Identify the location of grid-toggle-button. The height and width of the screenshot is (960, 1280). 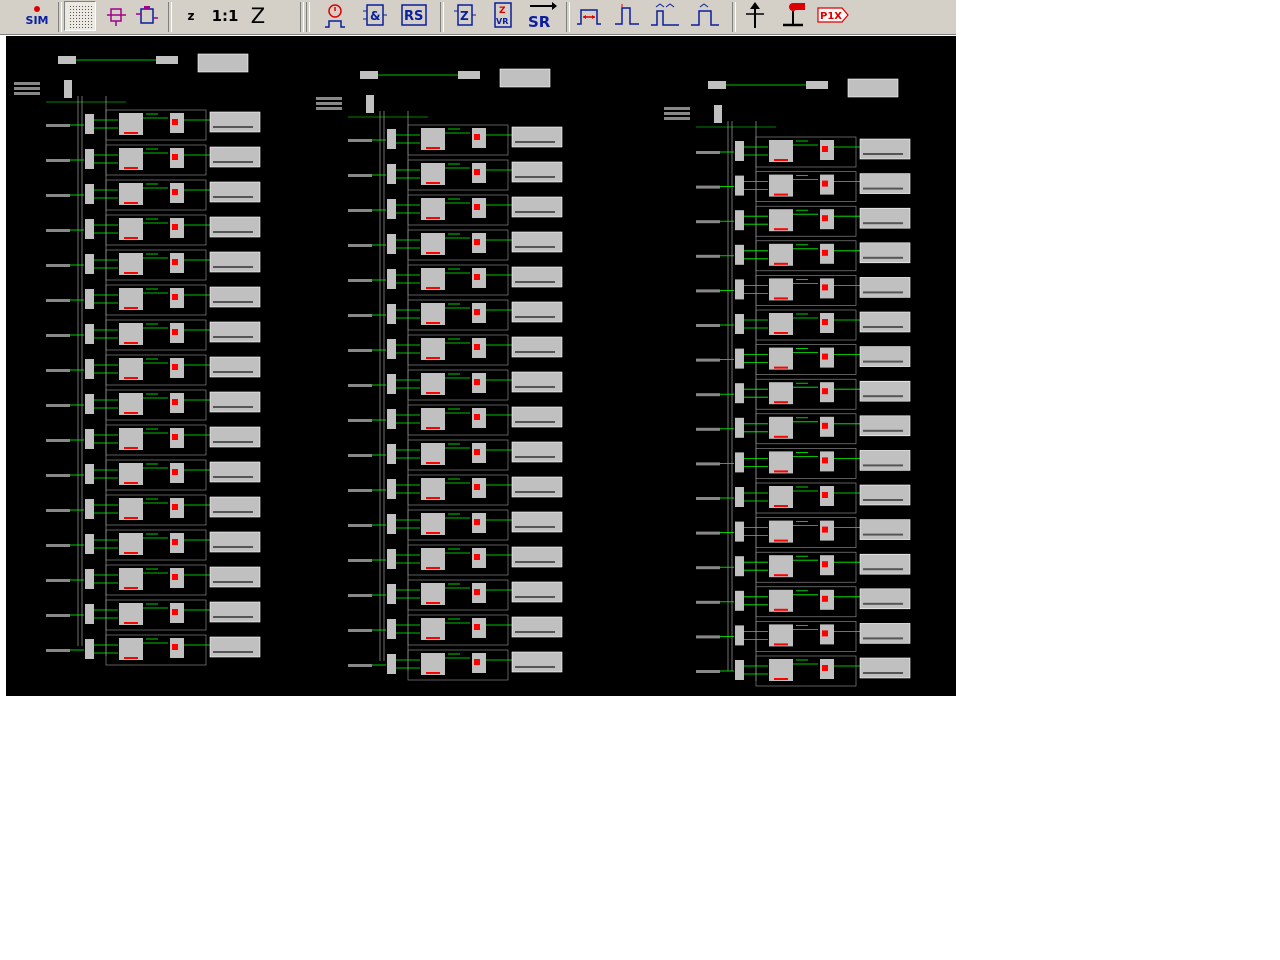
(80, 16).